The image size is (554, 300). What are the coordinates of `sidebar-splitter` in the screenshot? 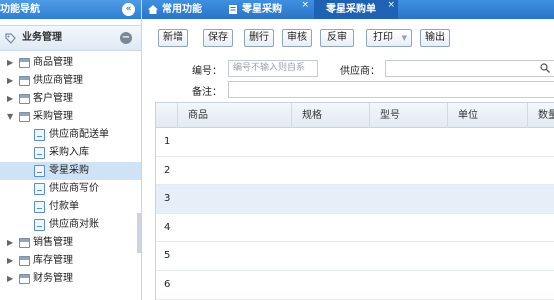 It's located at (139, 233).